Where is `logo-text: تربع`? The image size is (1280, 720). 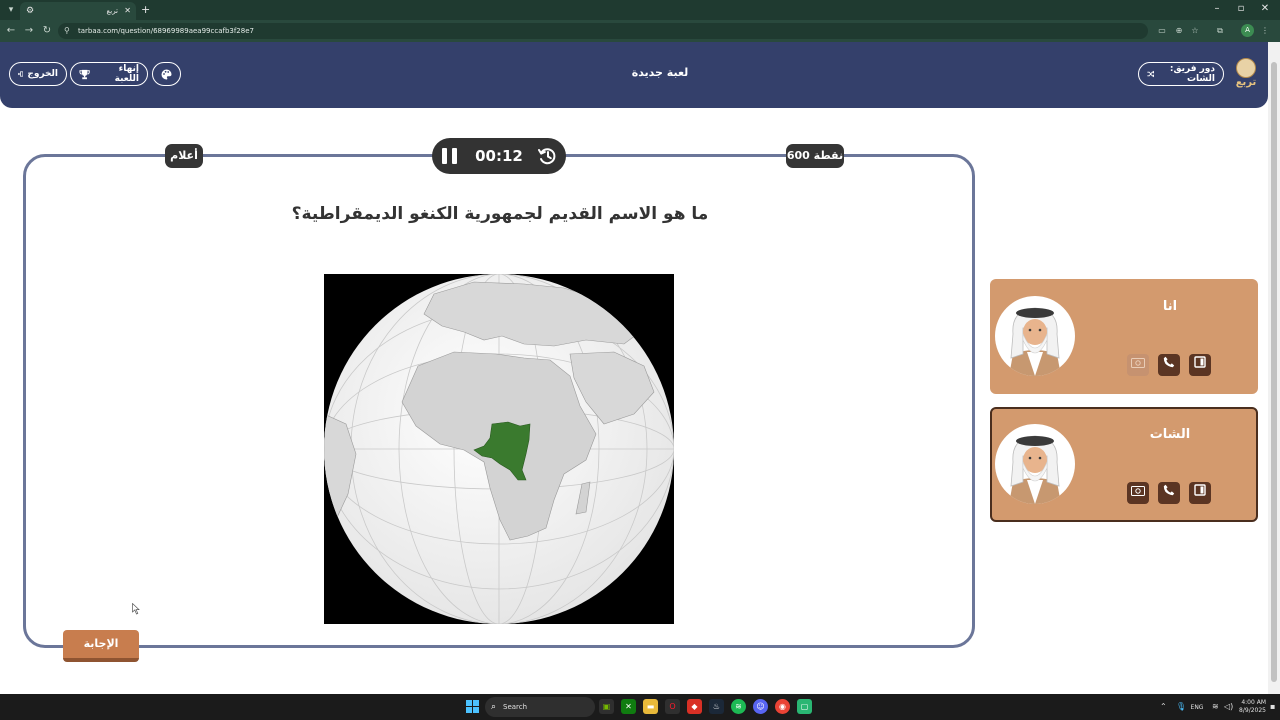
logo-text: تربع is located at coordinates (1246, 82).